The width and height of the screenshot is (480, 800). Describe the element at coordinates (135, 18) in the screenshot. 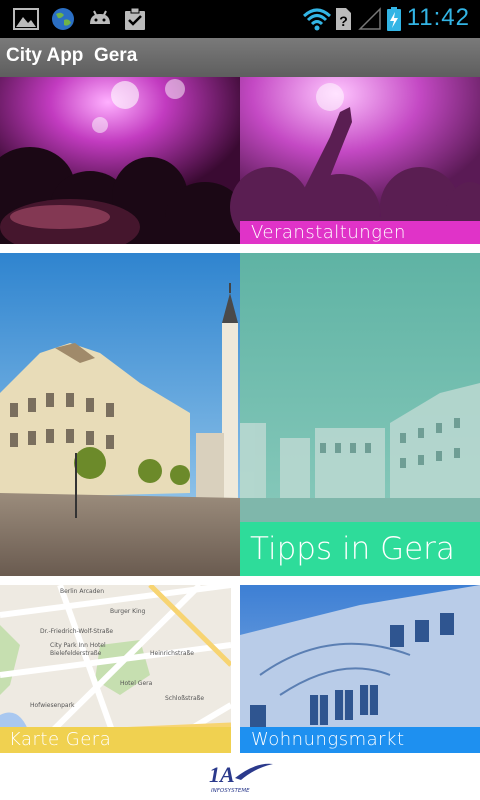

I see `clipboard-check-icon` at that location.